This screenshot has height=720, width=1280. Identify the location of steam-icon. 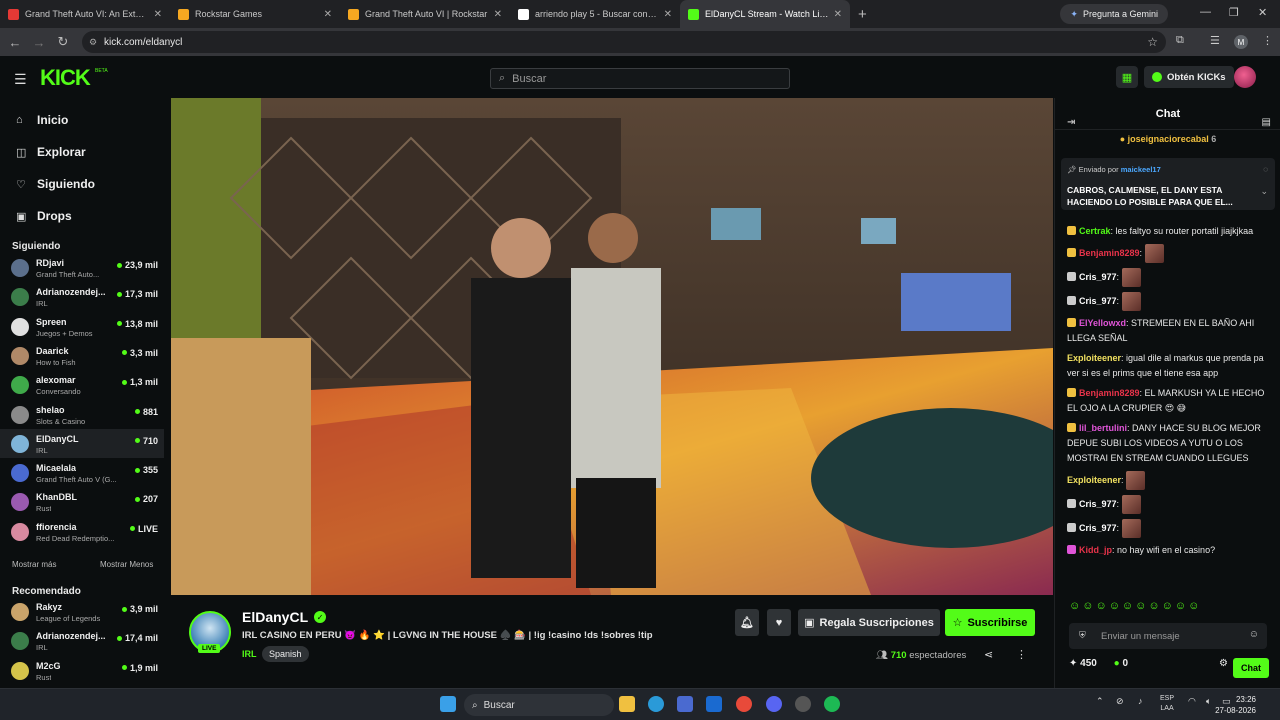
(803, 704).